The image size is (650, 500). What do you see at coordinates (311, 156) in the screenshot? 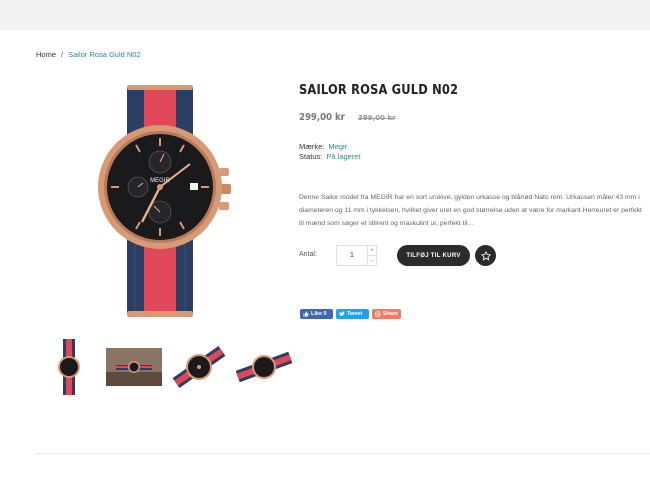
I see `status-label: Status:` at bounding box center [311, 156].